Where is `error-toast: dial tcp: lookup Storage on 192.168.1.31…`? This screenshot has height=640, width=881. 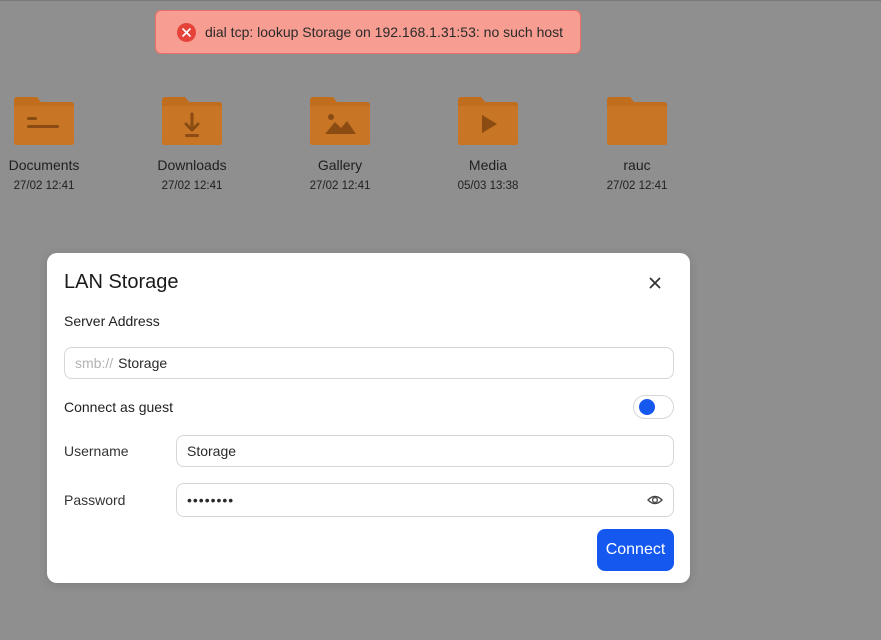 error-toast: dial tcp: lookup Storage on 192.168.1.31… is located at coordinates (368, 32).